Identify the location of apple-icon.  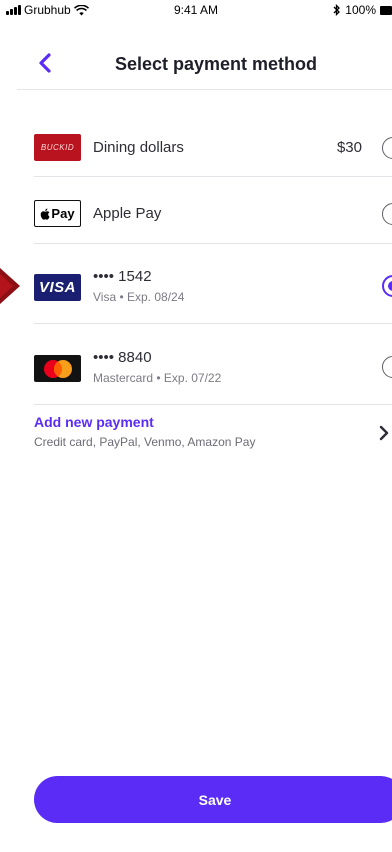
(45, 214).